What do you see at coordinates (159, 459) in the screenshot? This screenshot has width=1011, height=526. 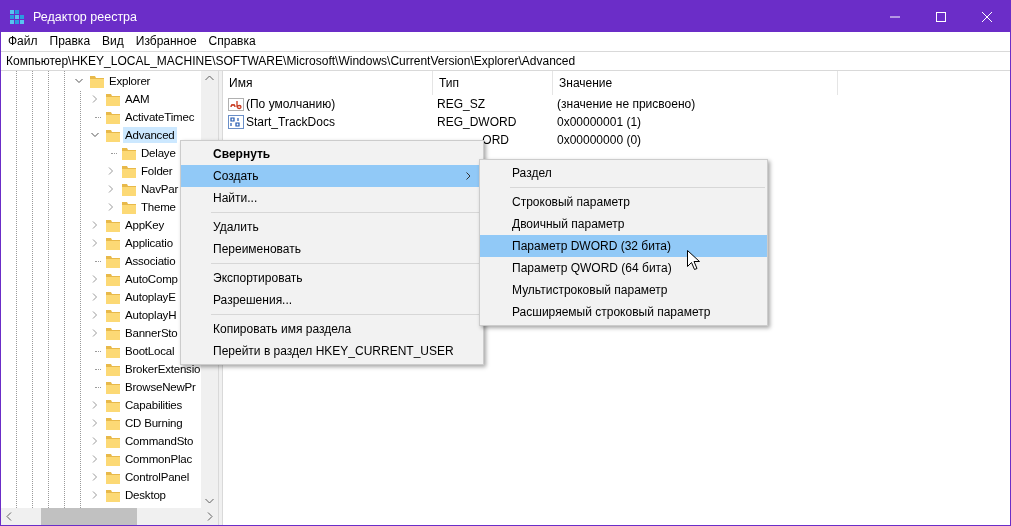 I see `tree-item: CommonPlac` at bounding box center [159, 459].